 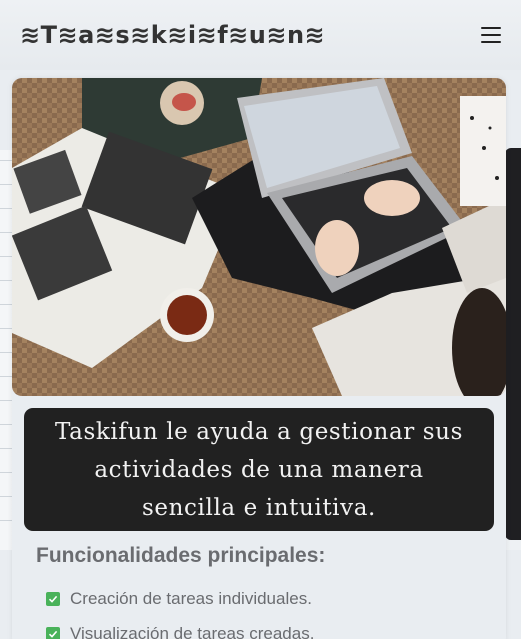 What do you see at coordinates (513, 344) in the screenshot?
I see `background-dark-edge` at bounding box center [513, 344].